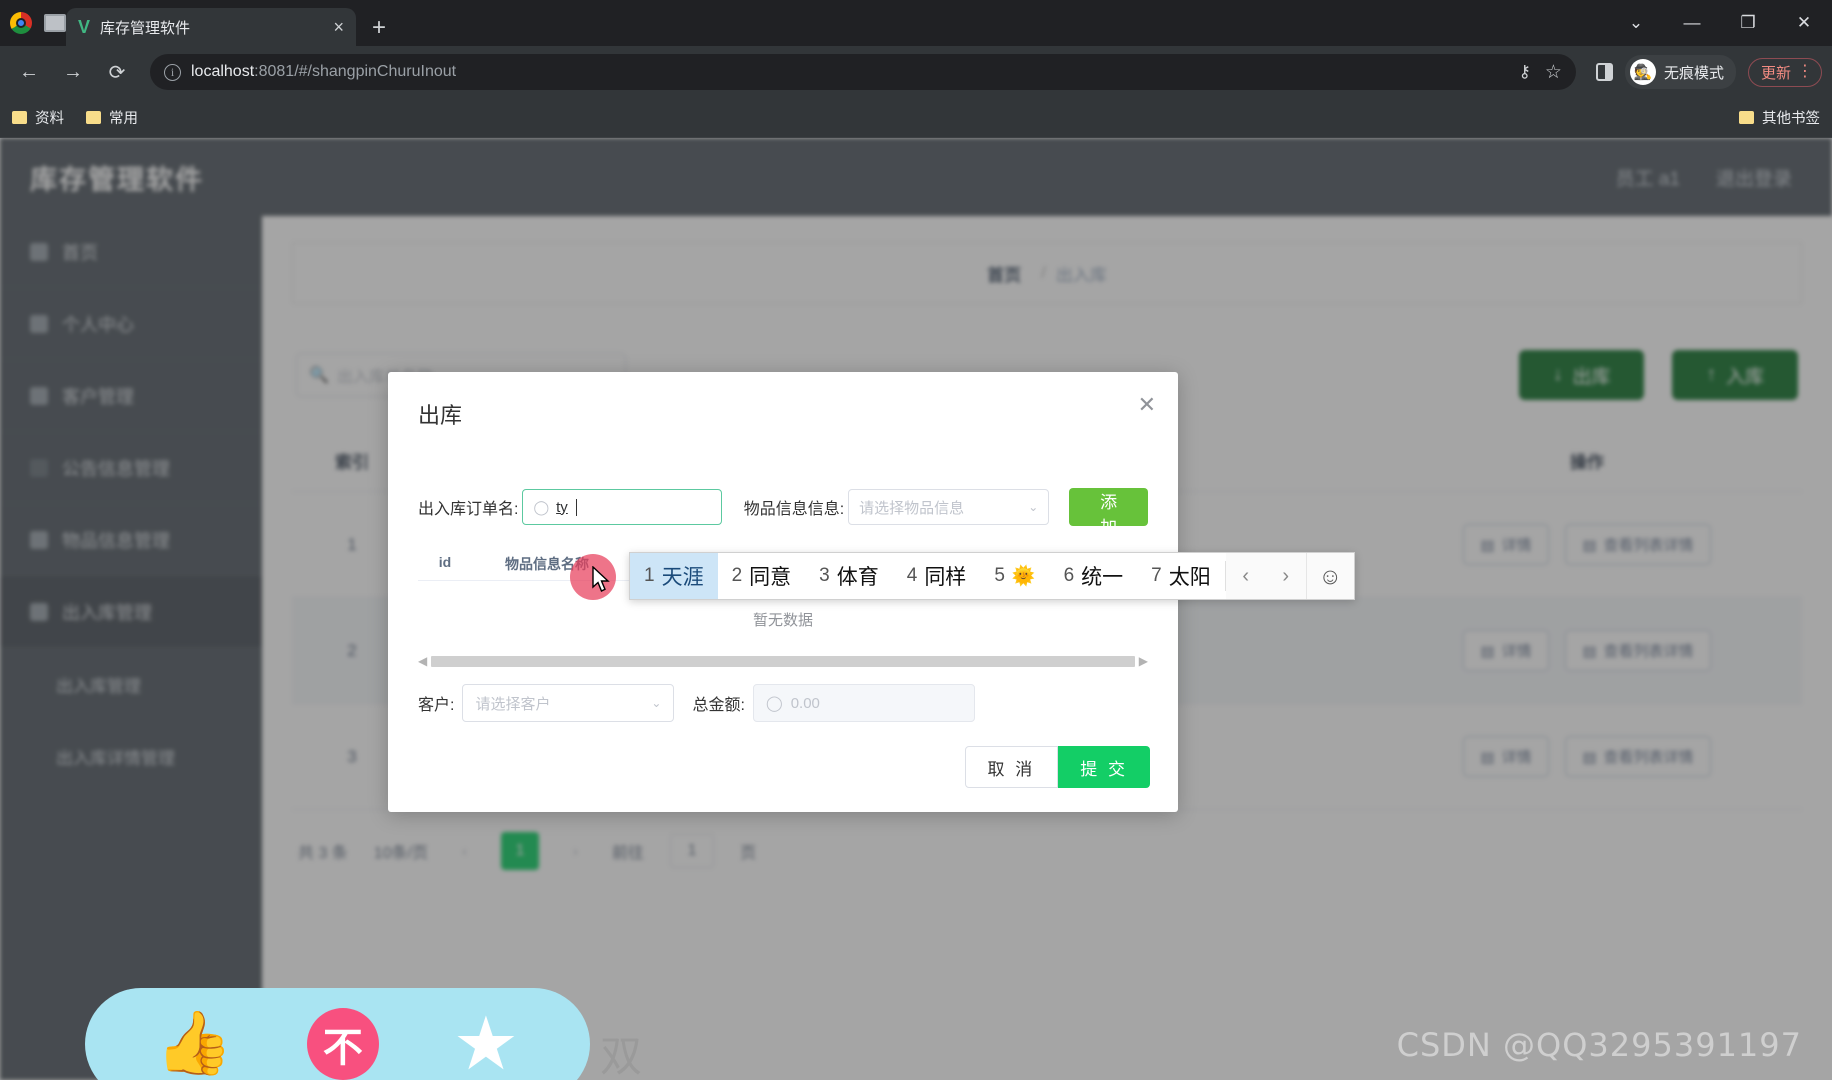 Image resolution: width=1832 pixels, height=1080 pixels. Describe the element at coordinates (649, 575) in the screenshot. I see `ime-candidate-number: 1` at that location.